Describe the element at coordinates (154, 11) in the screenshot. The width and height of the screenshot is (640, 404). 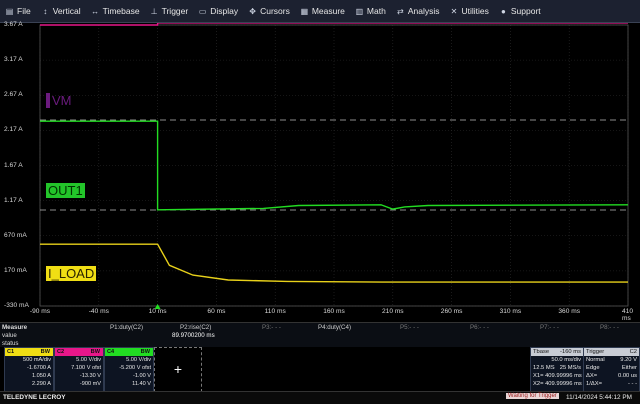
I see `trigger-icon: ⊥` at that location.